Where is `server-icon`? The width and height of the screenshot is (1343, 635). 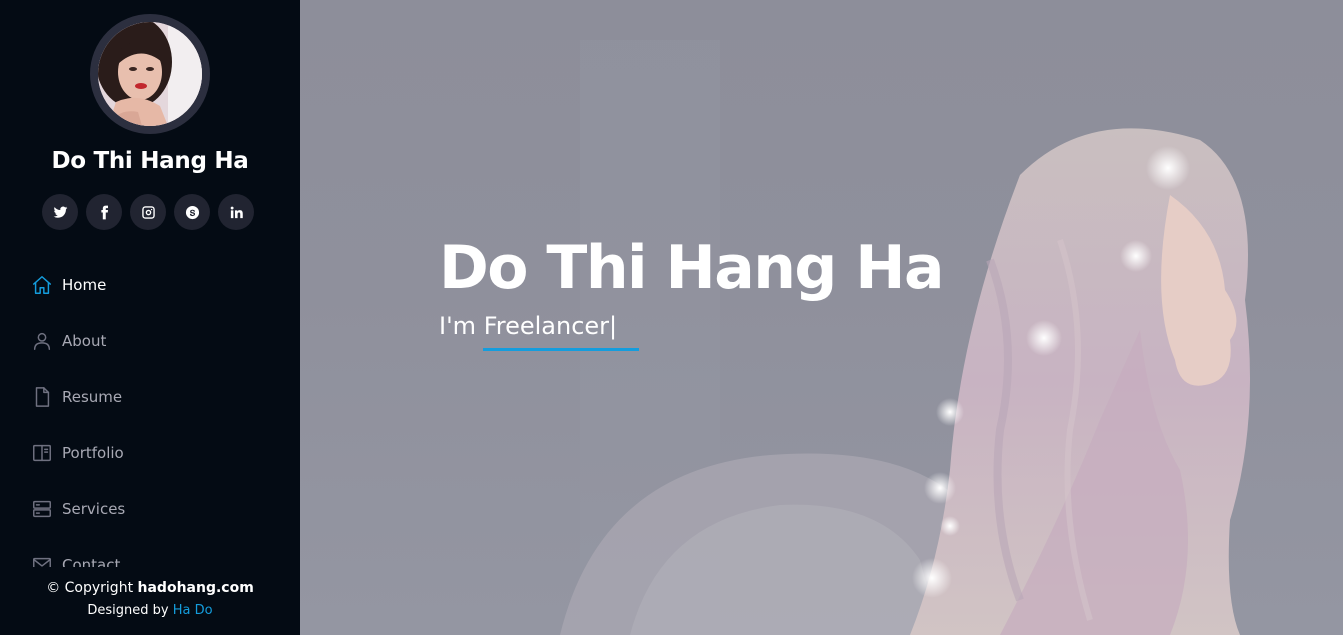
server-icon is located at coordinates (42, 509).